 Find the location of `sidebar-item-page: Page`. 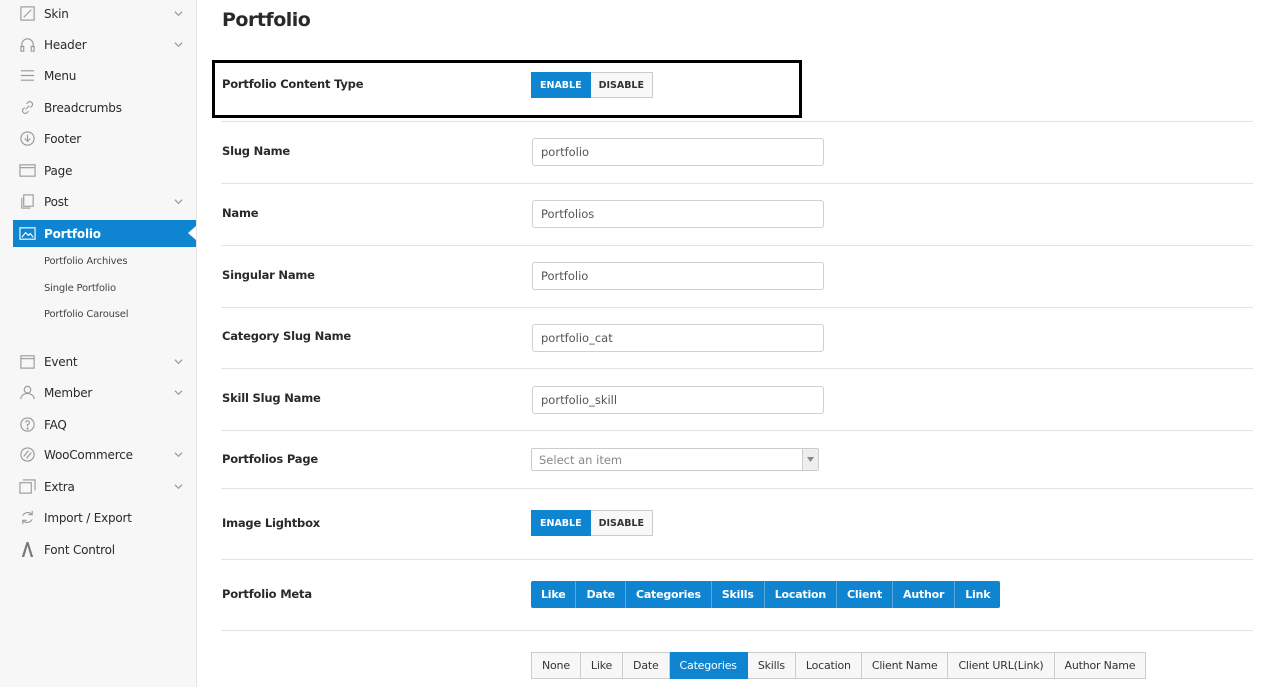

sidebar-item-page: Page is located at coordinates (104, 170).